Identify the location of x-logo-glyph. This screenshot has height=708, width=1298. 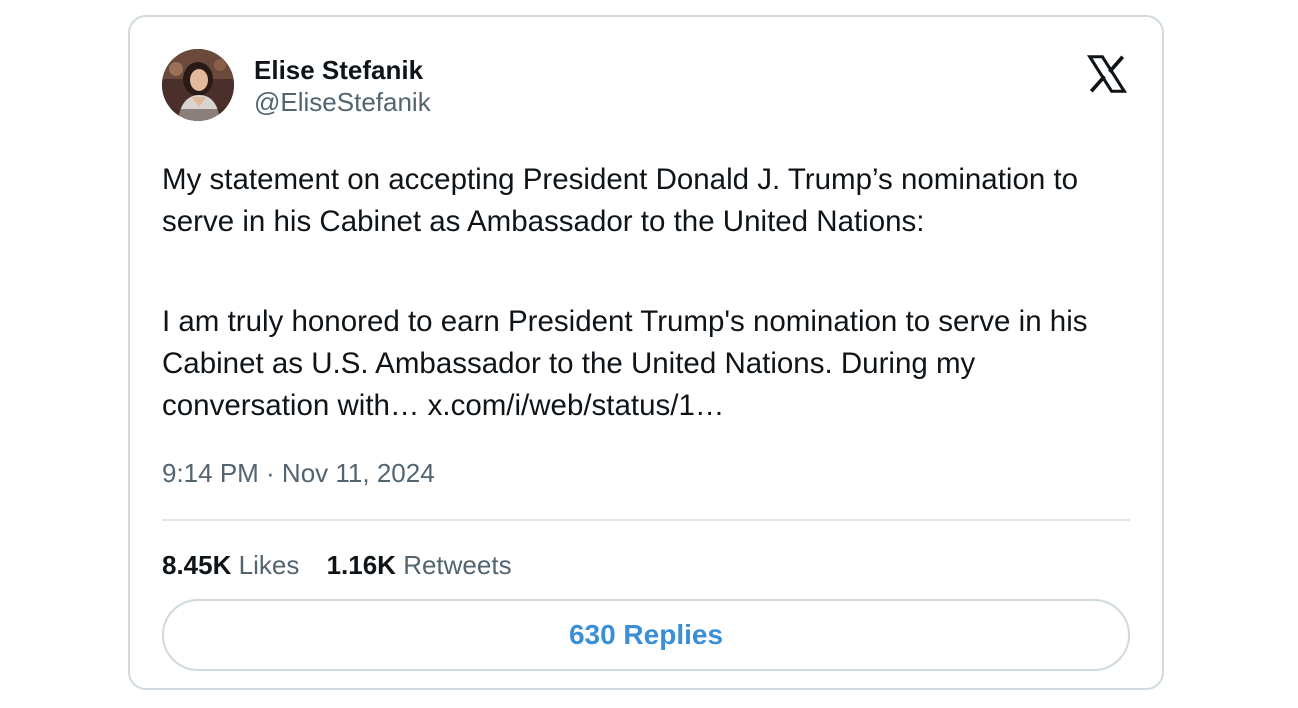
(1107, 74).